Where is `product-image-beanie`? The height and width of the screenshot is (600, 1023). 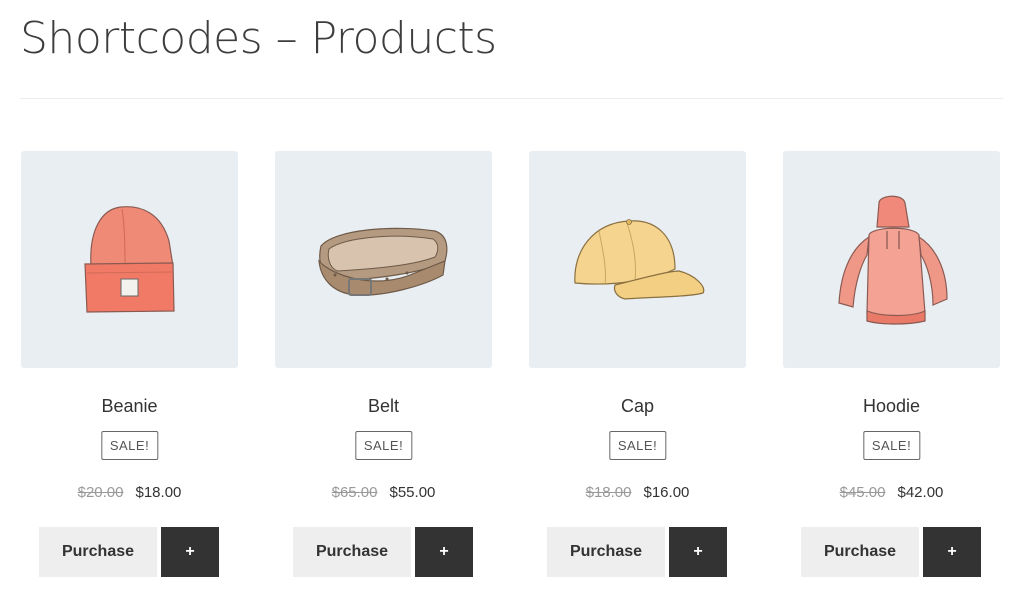
product-image-beanie is located at coordinates (129, 259).